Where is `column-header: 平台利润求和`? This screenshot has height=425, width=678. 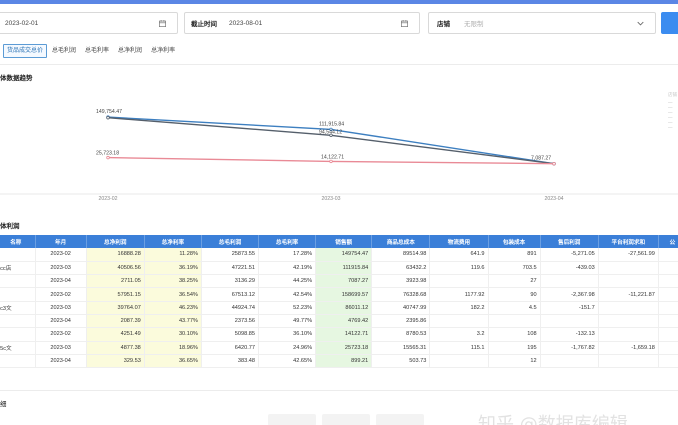 column-header: 平台利润求和 is located at coordinates (628, 241).